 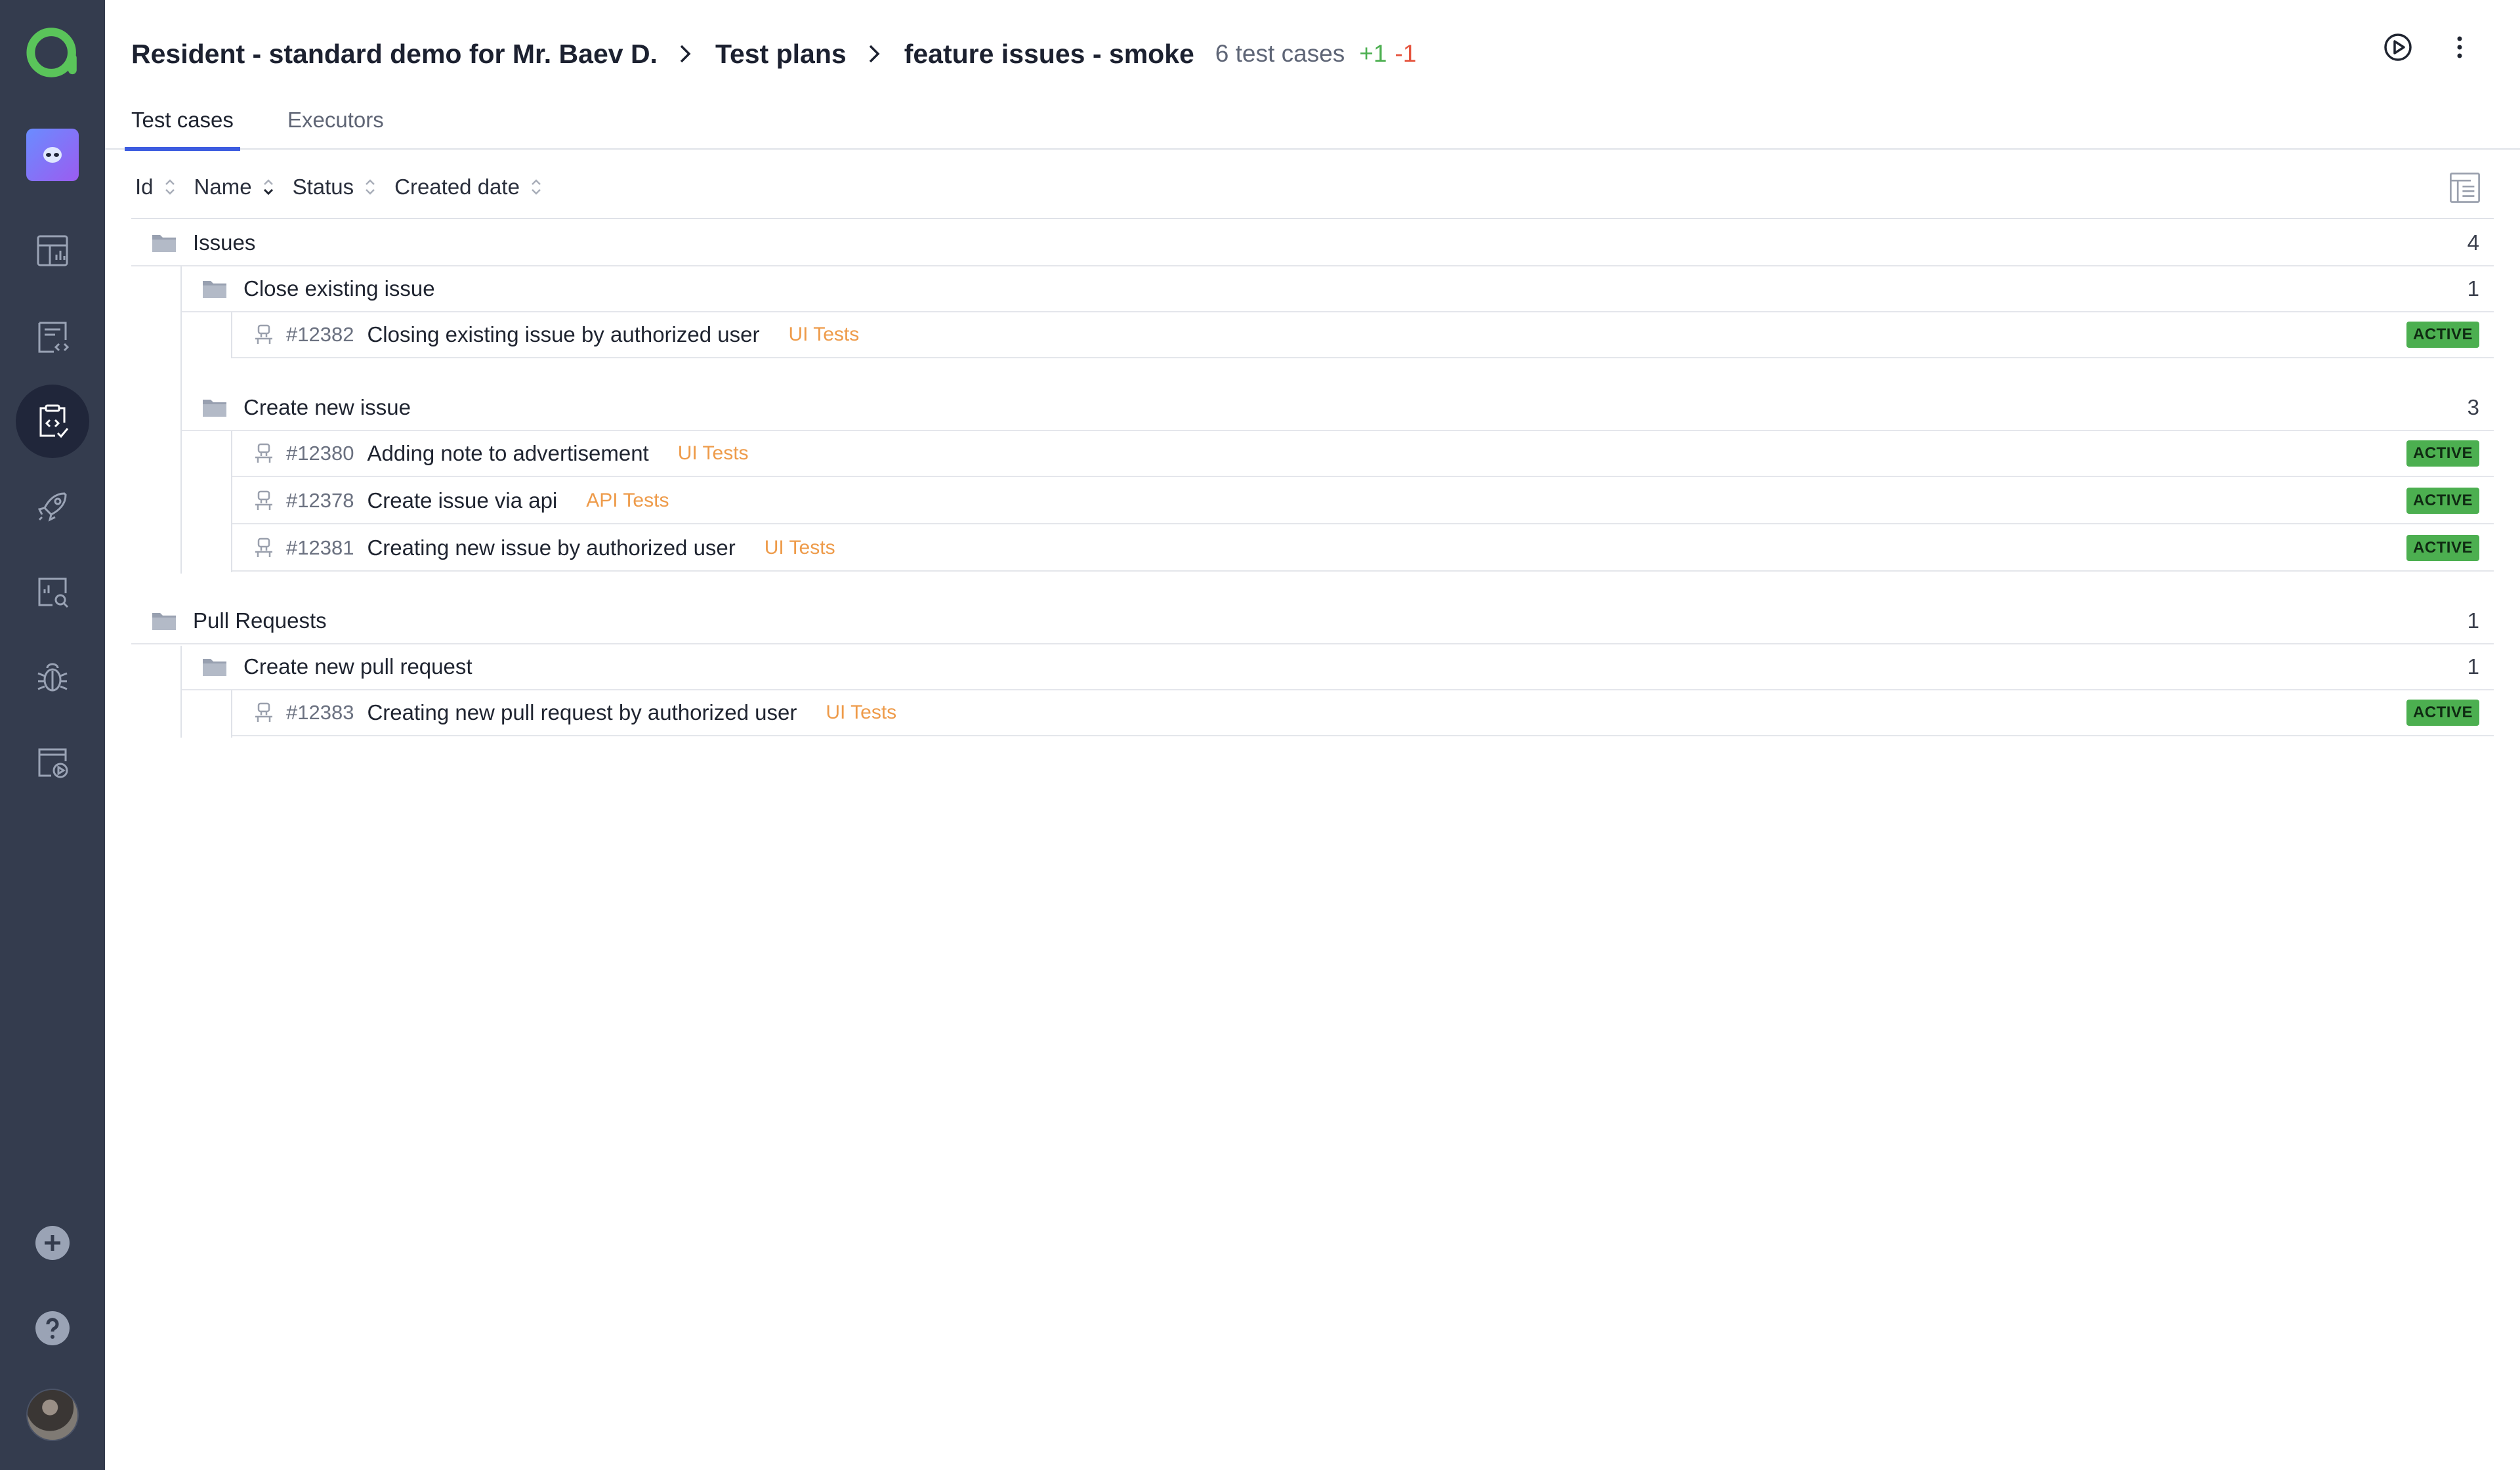 I want to click on tree-view-toggle, so click(x=2465, y=187).